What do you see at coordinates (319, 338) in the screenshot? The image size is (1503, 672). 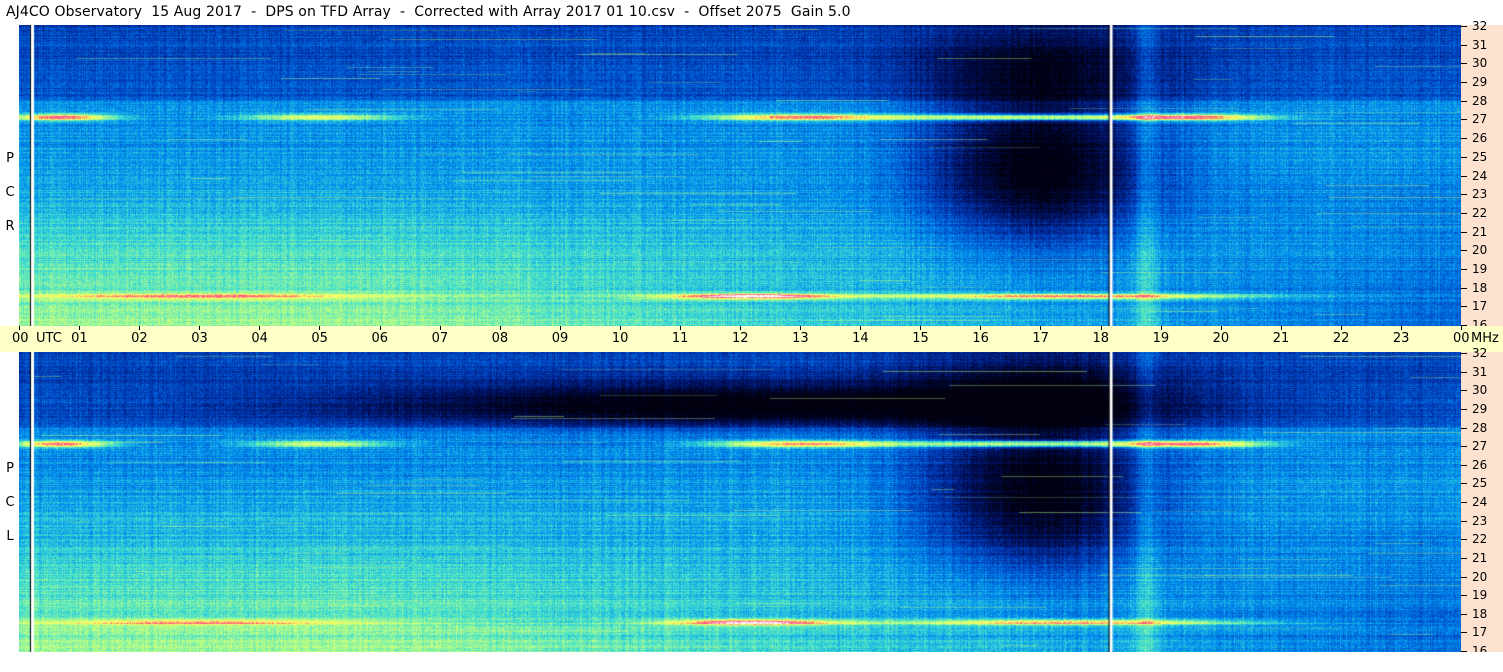 I see `time-tick-label: 05` at bounding box center [319, 338].